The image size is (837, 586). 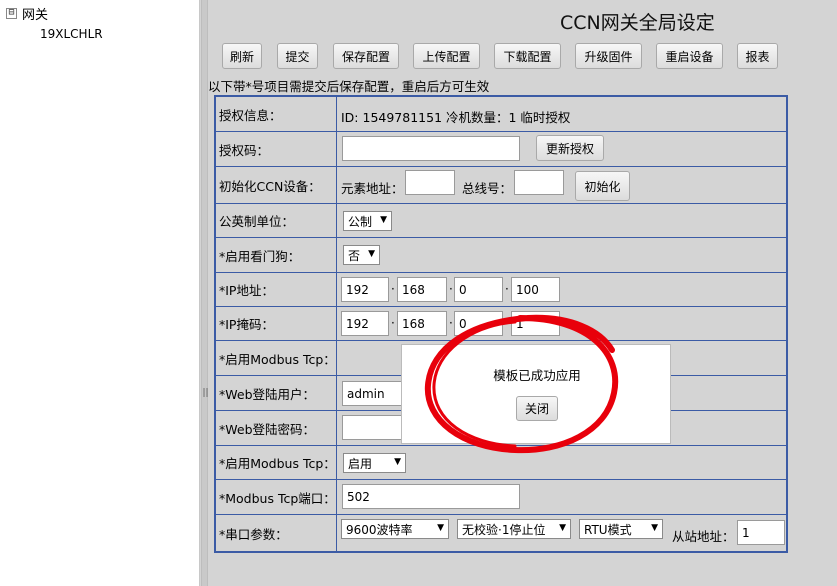 I want to click on row-modbus-port: *Modbus Tcp端口：, so click(x=501, y=497).